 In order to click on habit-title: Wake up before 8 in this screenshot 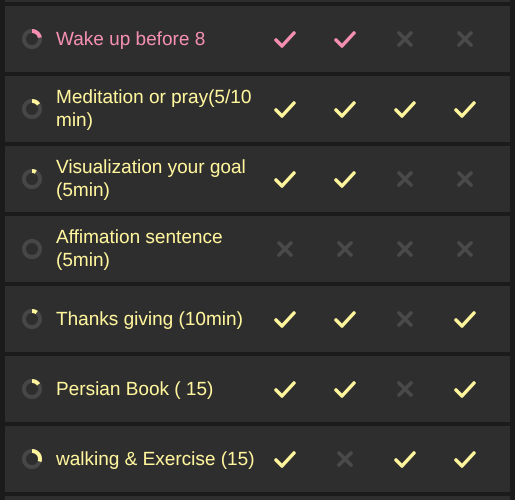, I will do `click(131, 39)`.